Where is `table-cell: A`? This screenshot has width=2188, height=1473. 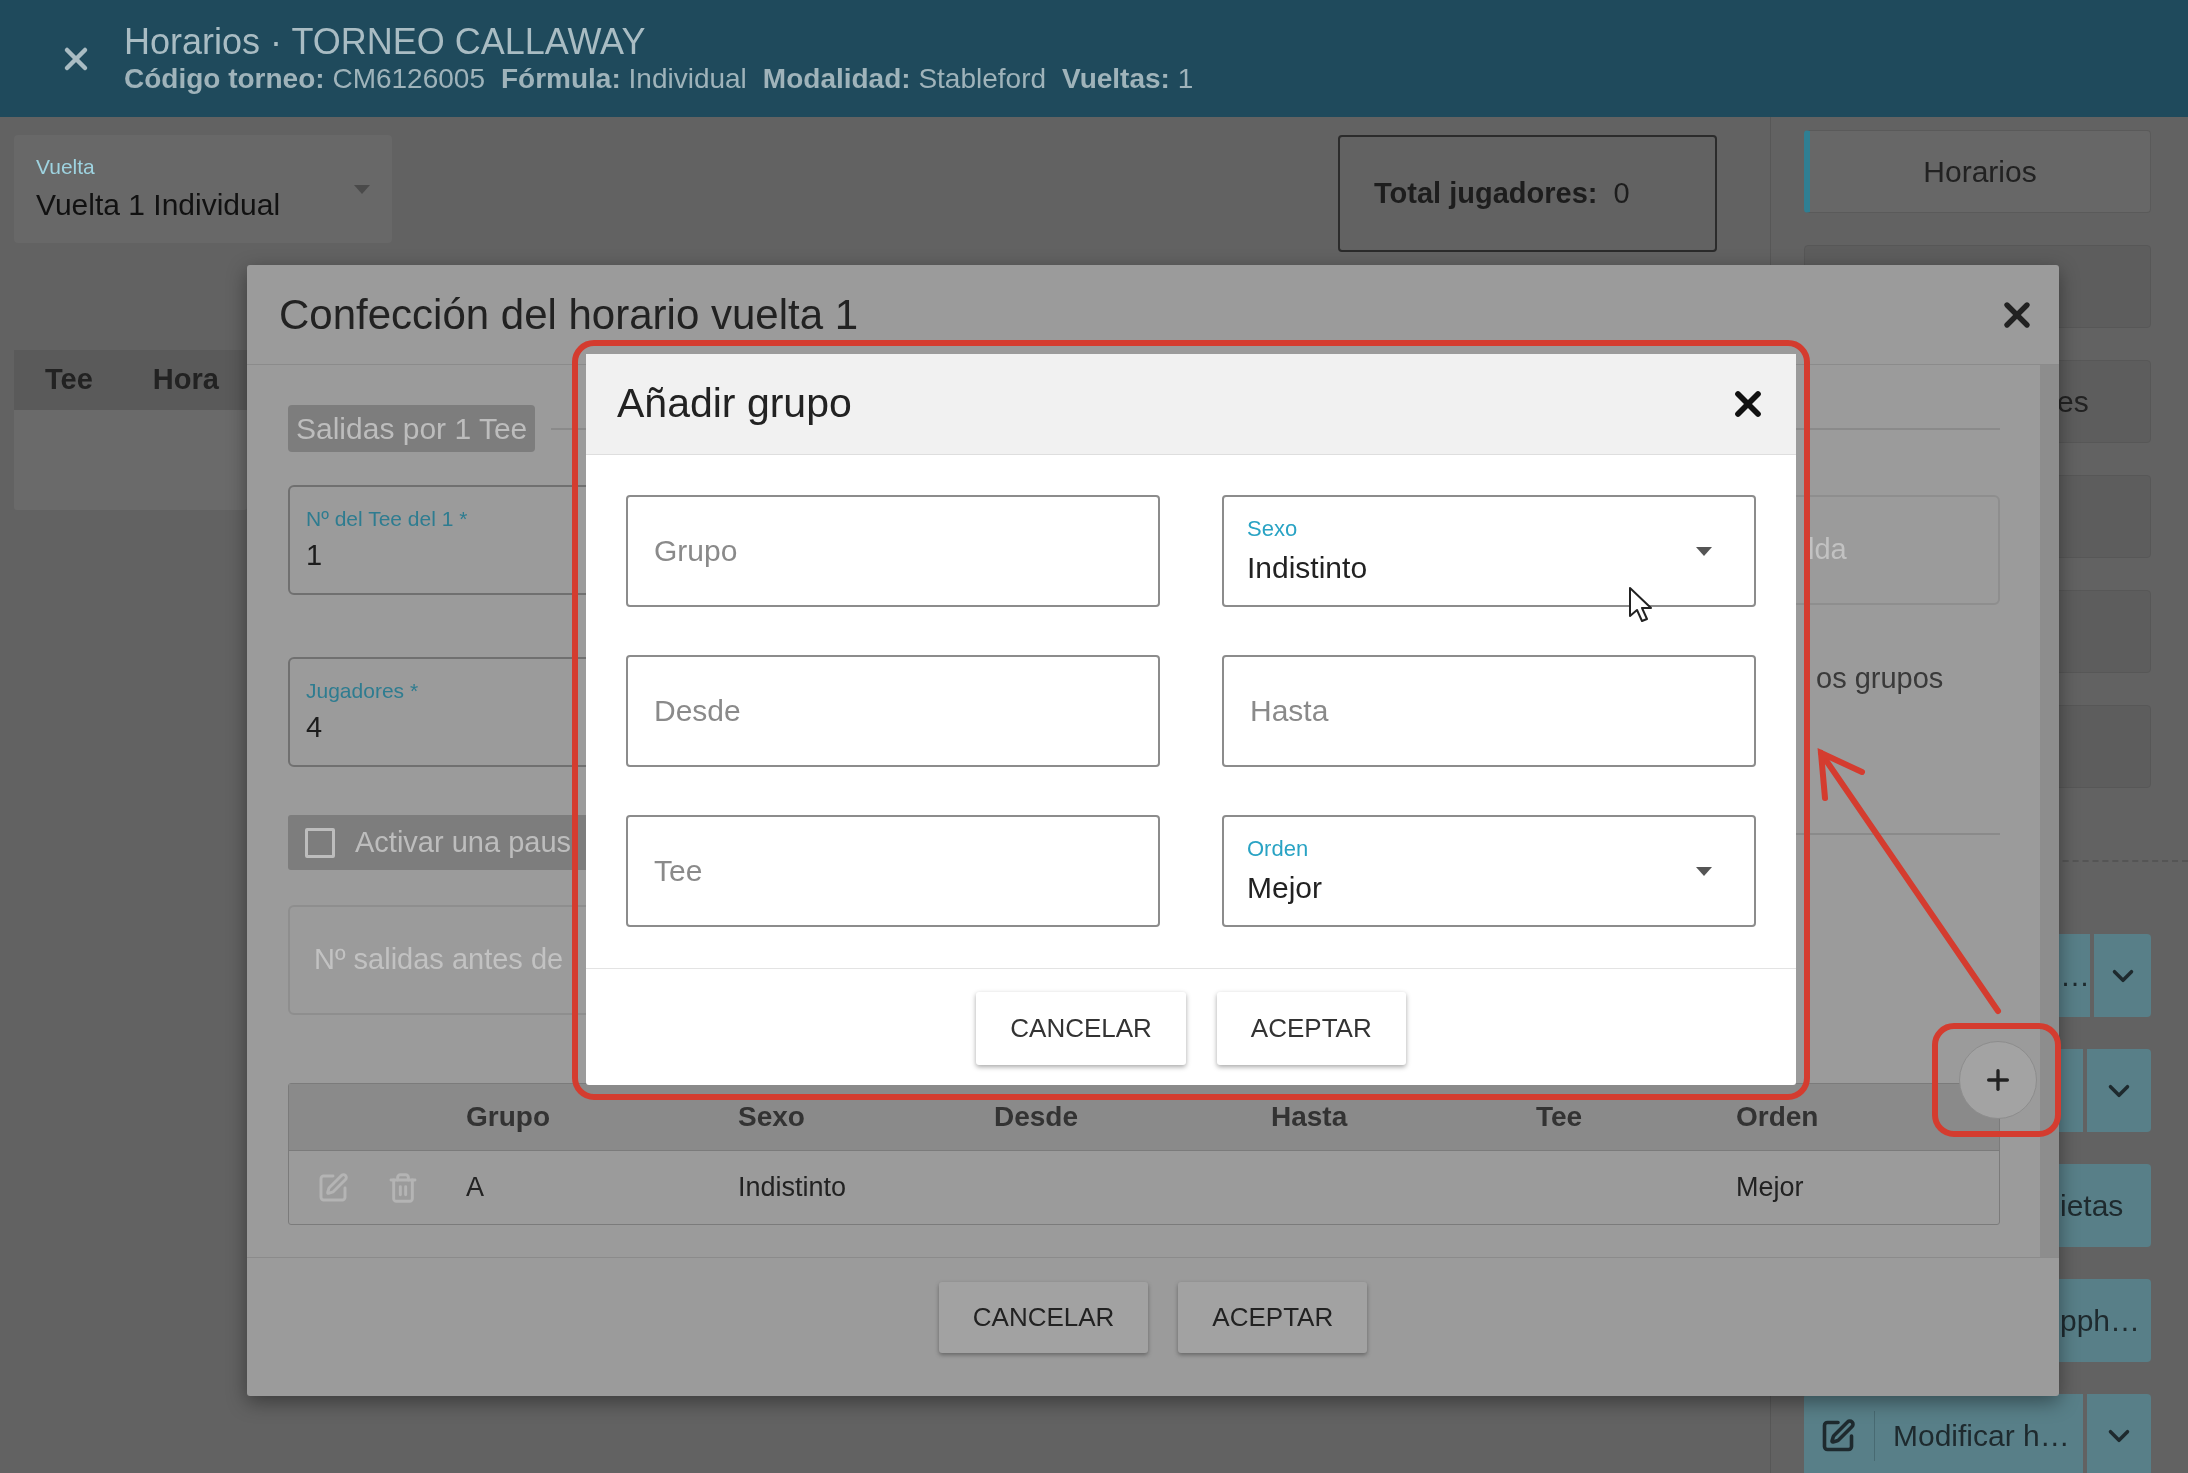 table-cell: A is located at coordinates (475, 1187).